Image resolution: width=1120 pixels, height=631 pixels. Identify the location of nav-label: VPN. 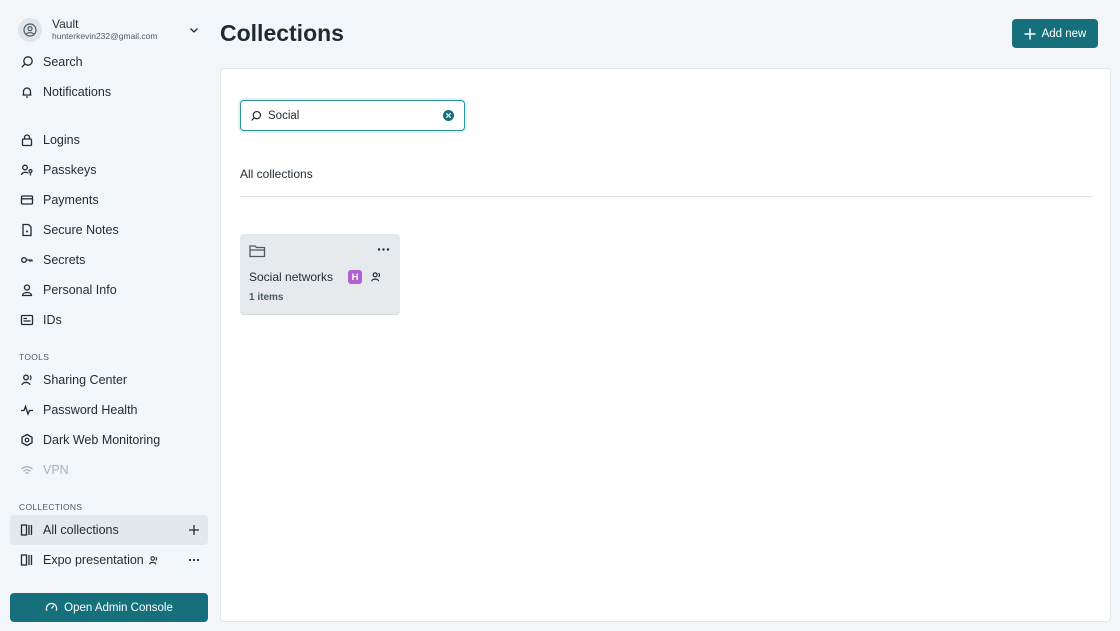
(56, 470).